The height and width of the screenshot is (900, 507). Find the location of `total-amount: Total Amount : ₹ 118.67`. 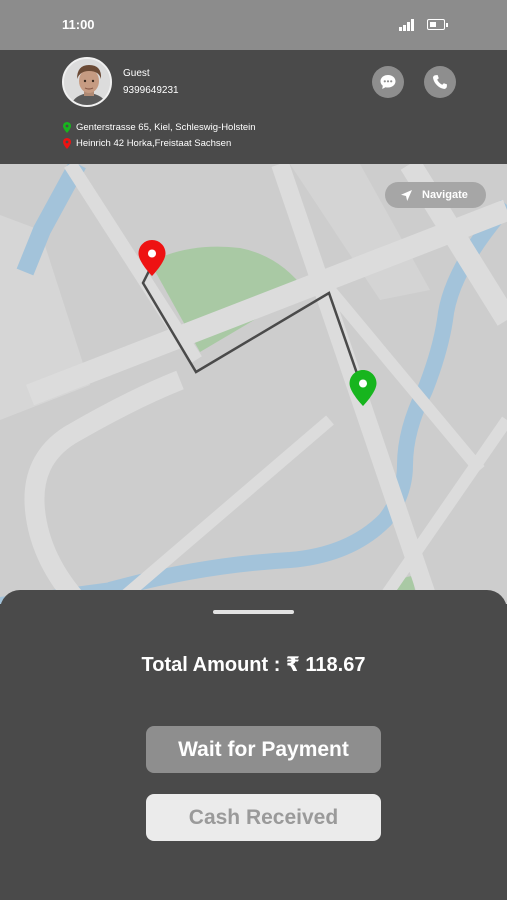

total-amount: Total Amount : ₹ 118.67 is located at coordinates (253, 665).